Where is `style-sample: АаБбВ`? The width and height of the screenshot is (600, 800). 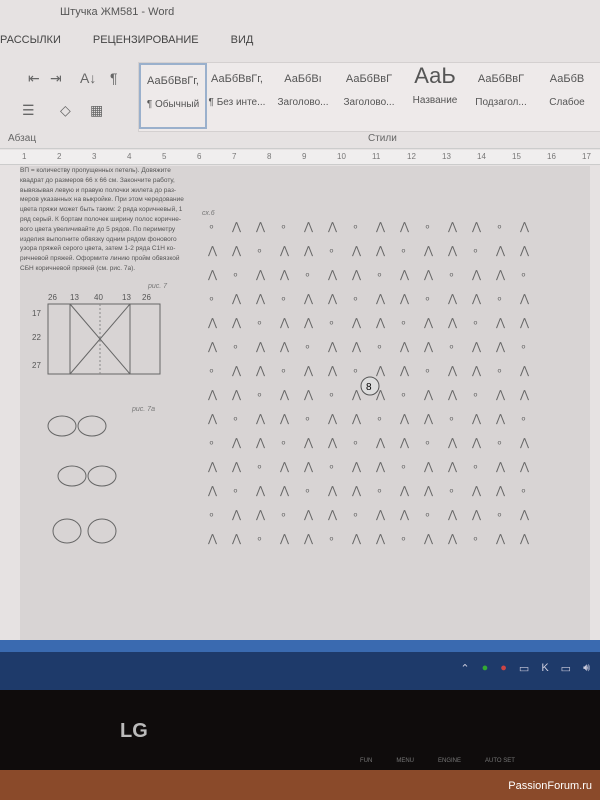 style-sample: АаБбВ is located at coordinates (567, 79).